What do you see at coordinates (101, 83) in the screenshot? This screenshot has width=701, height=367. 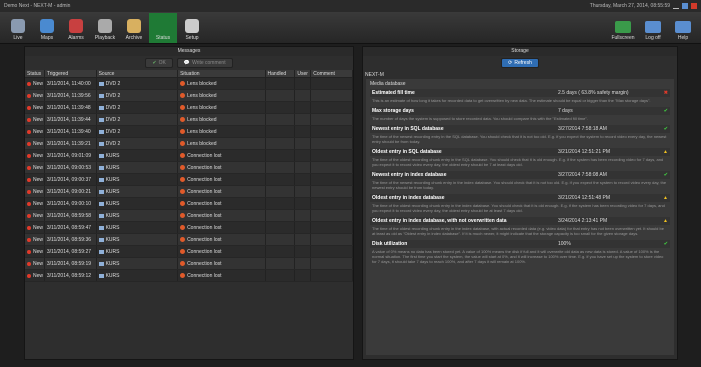 I see `camera-icon` at bounding box center [101, 83].